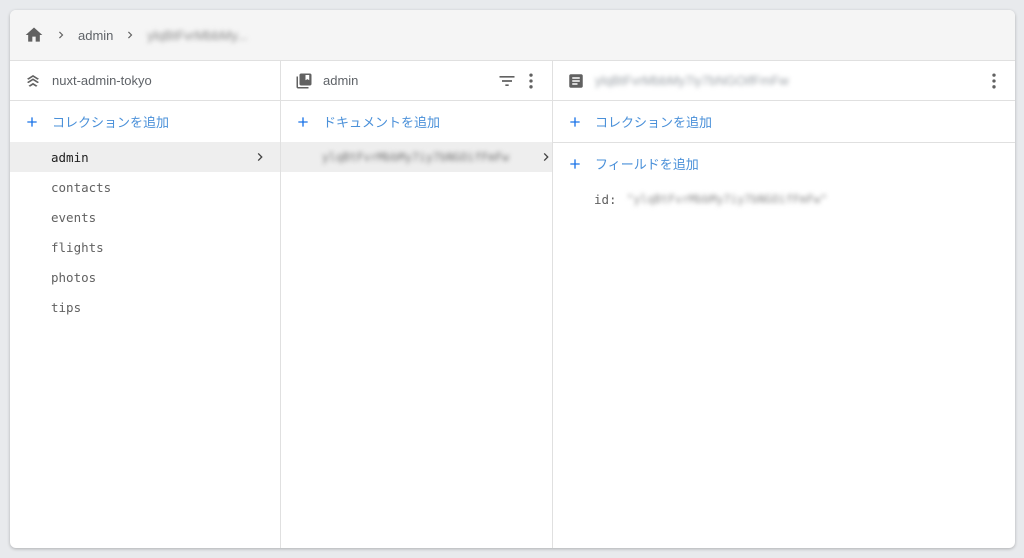 The image size is (1024, 558). What do you see at coordinates (111, 122) in the screenshot?
I see `add-collection-label: コレクションを追加` at bounding box center [111, 122].